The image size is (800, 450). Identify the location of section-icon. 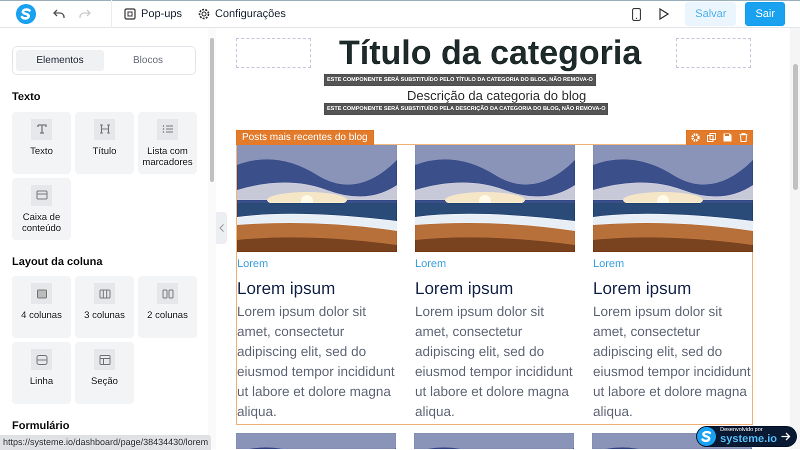
(104, 360).